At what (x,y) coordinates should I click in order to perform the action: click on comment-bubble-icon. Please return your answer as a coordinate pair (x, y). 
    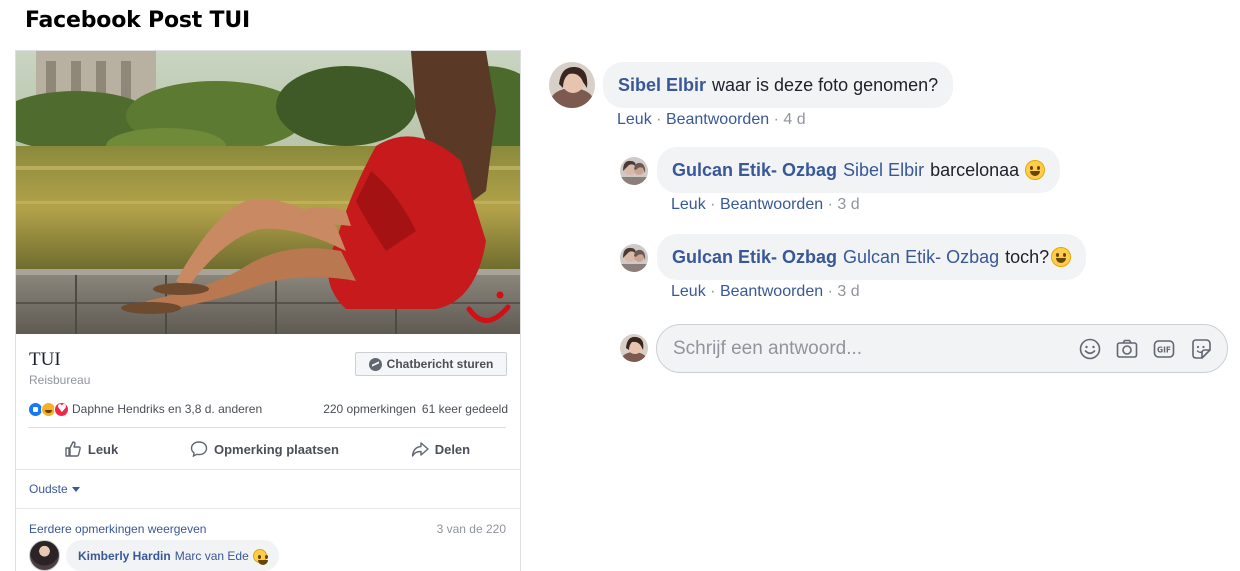
    Looking at the image, I should click on (199, 449).